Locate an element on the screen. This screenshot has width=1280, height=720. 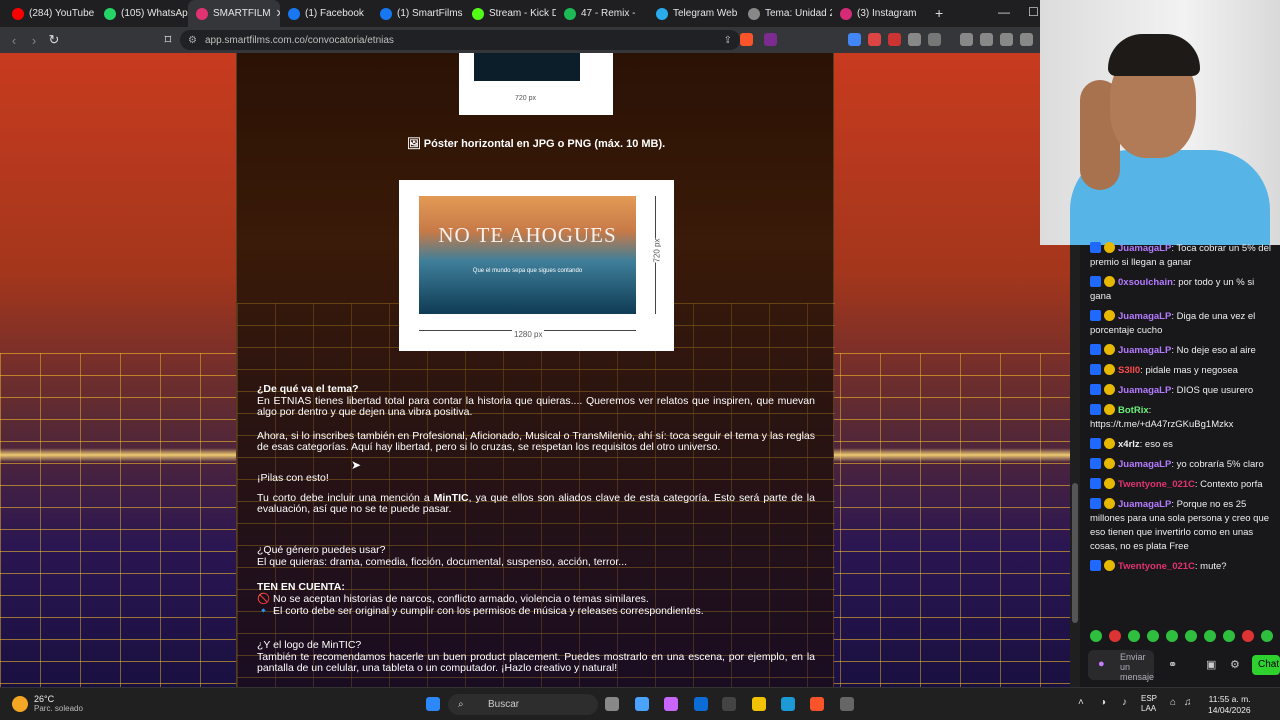
brave-rewards-icon is located at coordinates (770, 39).